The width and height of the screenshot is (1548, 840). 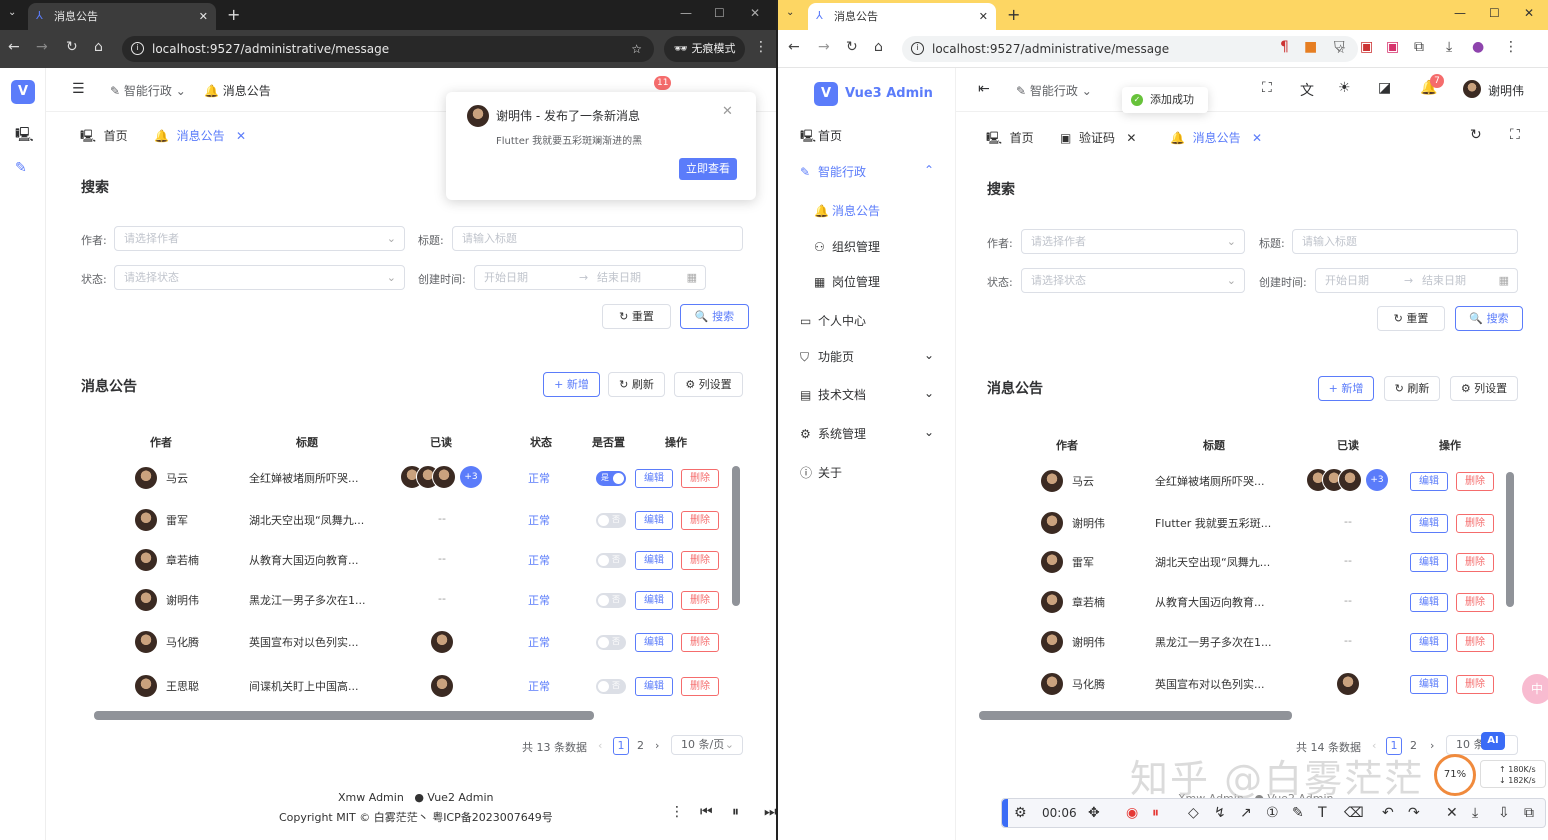 What do you see at coordinates (1511, 47) in the screenshot?
I see `menu-icon: ⋮` at bounding box center [1511, 47].